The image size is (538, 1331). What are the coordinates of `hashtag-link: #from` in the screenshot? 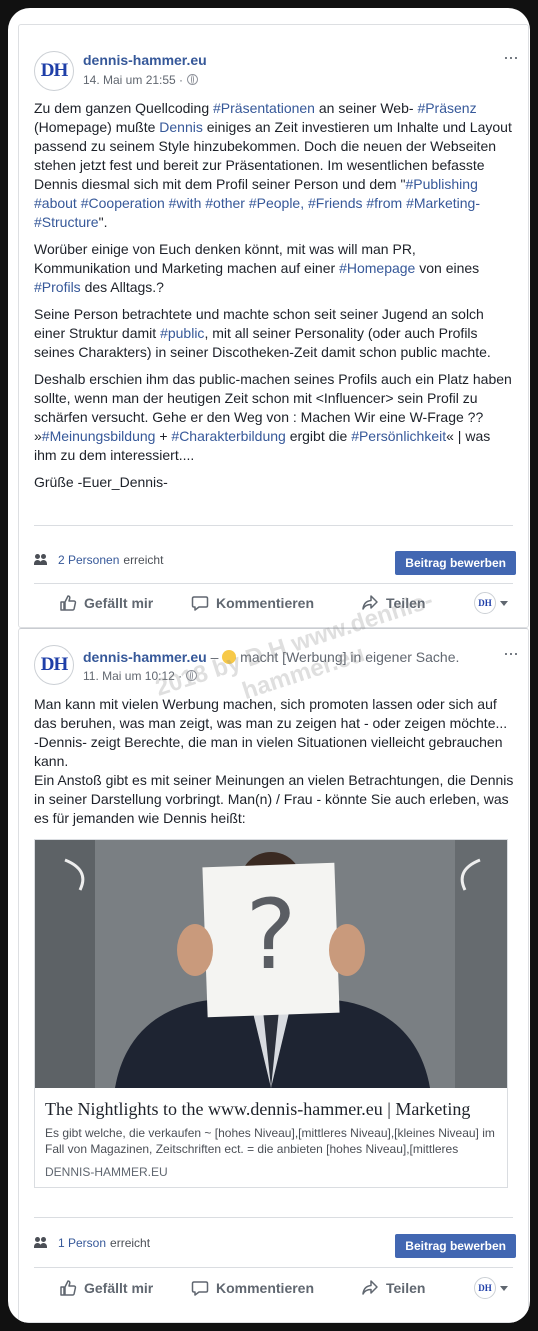 It's located at (384, 203).